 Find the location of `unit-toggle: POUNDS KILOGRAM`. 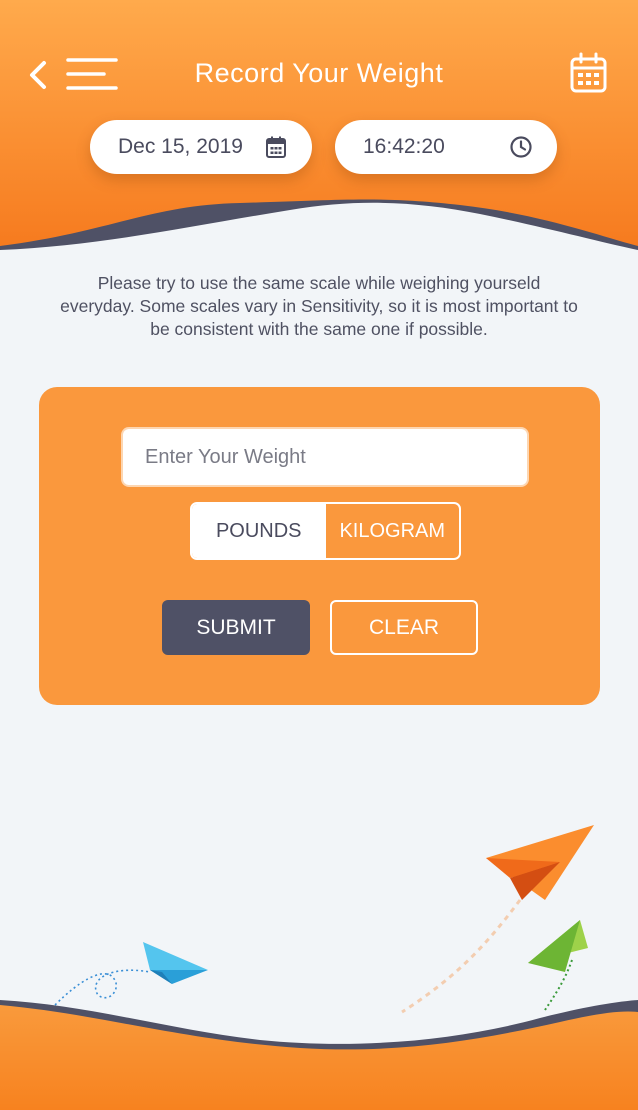

unit-toggle: POUNDS KILOGRAM is located at coordinates (325, 531).